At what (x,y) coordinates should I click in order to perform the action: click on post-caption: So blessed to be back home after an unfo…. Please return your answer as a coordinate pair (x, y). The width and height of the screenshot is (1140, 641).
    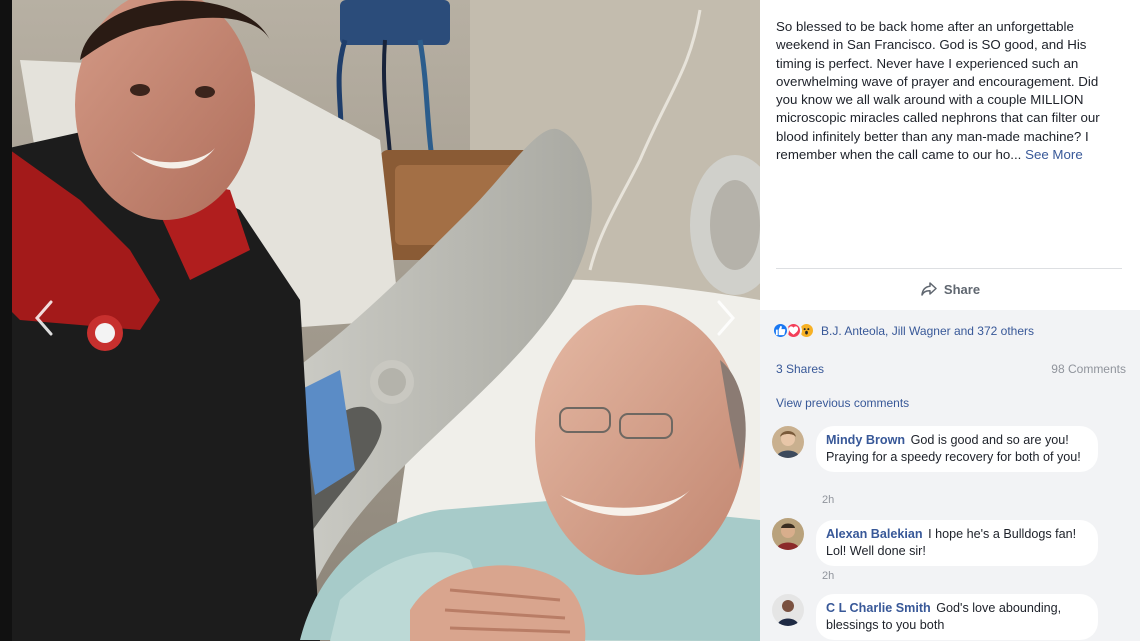
    Looking at the image, I should click on (949, 91).